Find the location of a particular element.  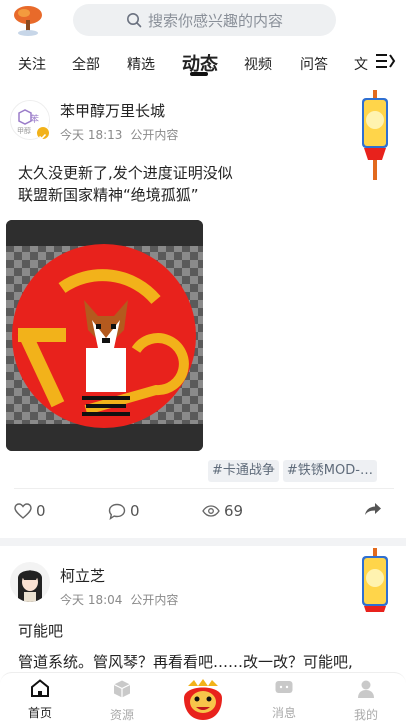

tab-qa: 问答 is located at coordinates (314, 64).